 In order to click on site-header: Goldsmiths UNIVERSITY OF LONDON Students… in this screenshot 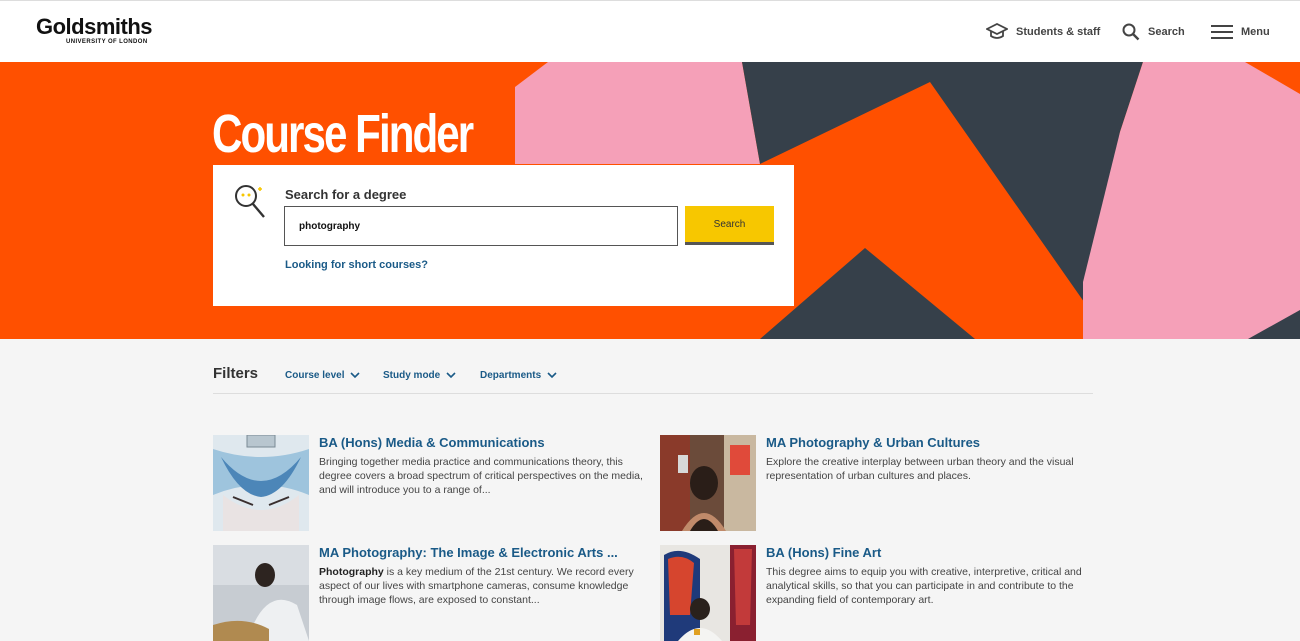, I will do `click(650, 31)`.